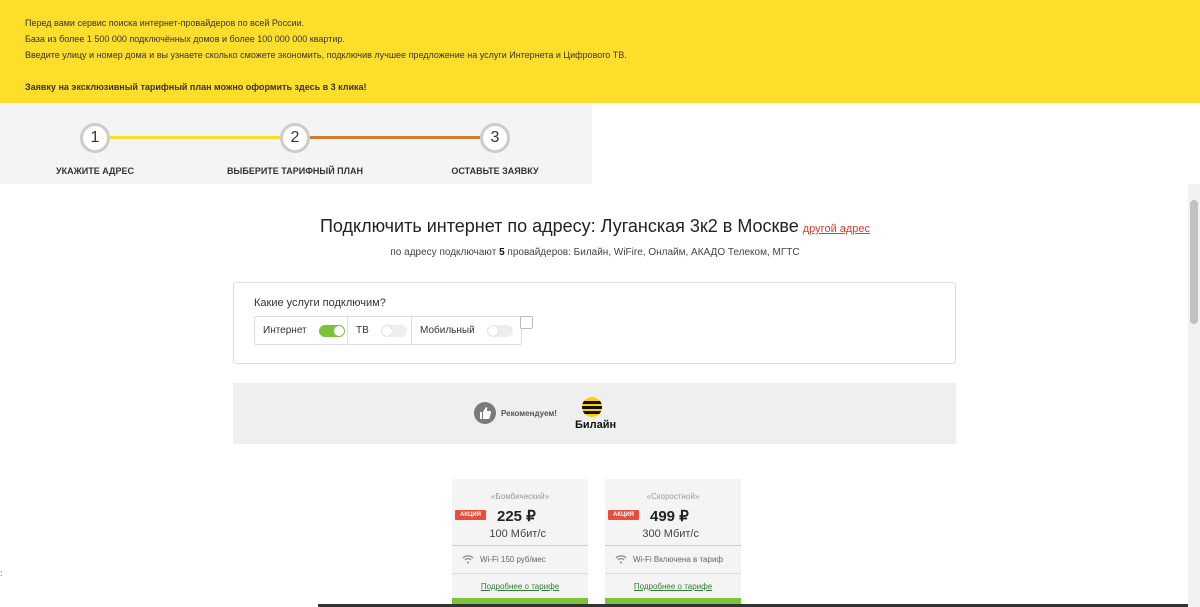  Describe the element at coordinates (516, 516) in the screenshot. I see `tariff-price: 225 ₽` at that location.